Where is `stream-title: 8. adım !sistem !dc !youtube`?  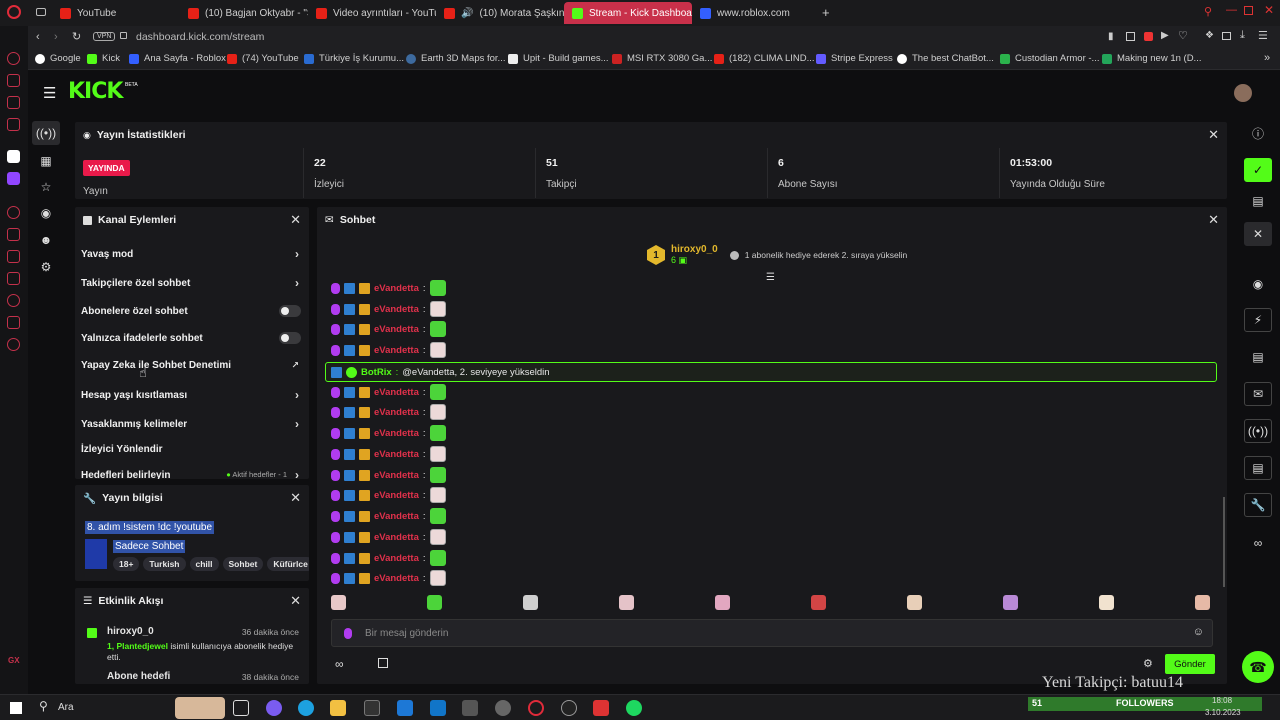 stream-title: 8. adım !sistem !dc !youtube is located at coordinates (150, 527).